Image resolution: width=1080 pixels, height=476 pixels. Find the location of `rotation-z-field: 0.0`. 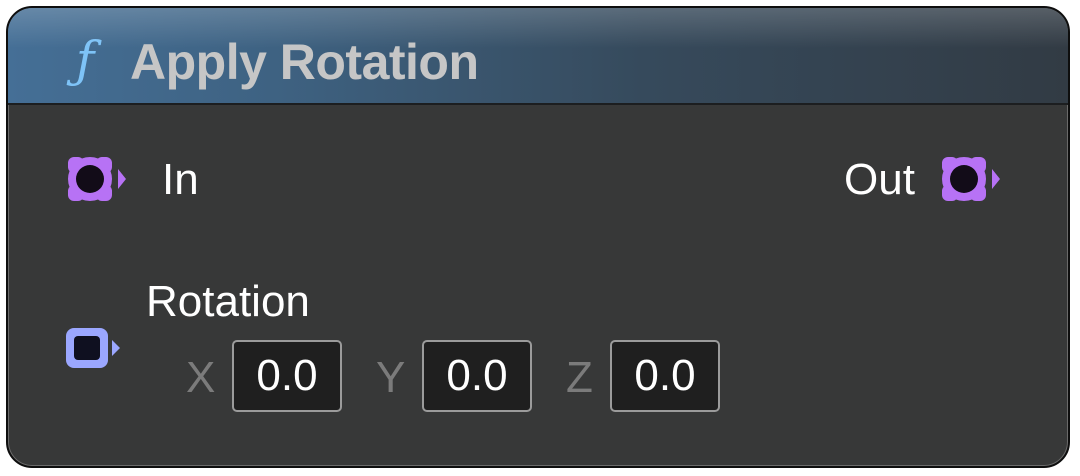

rotation-z-field: 0.0 is located at coordinates (665, 376).